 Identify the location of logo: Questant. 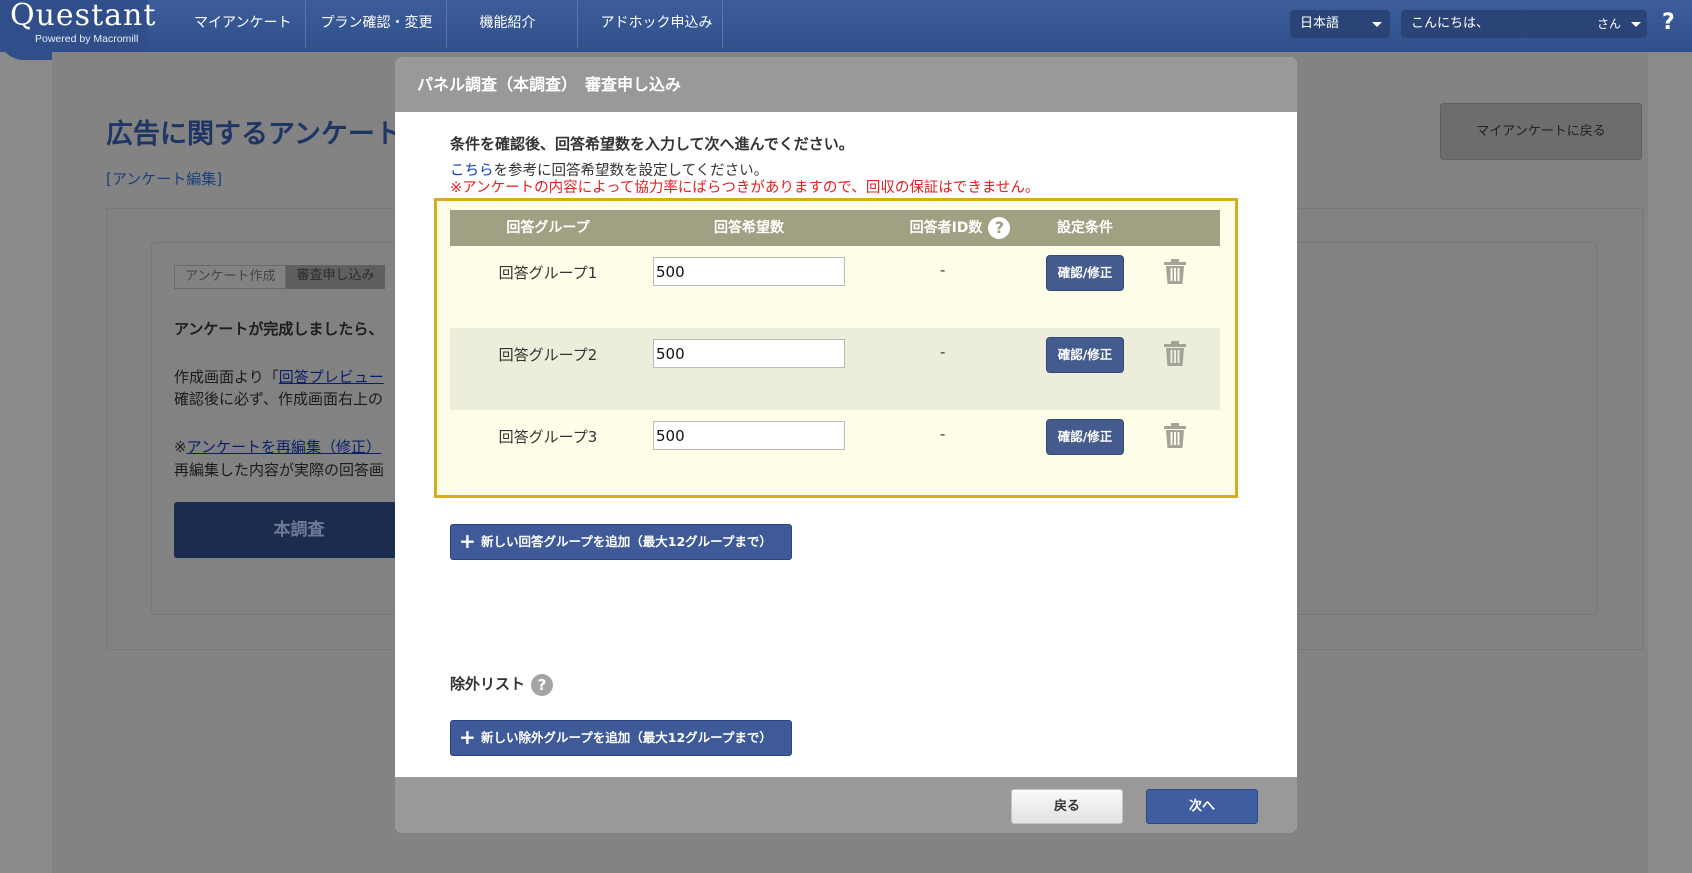
(83, 16).